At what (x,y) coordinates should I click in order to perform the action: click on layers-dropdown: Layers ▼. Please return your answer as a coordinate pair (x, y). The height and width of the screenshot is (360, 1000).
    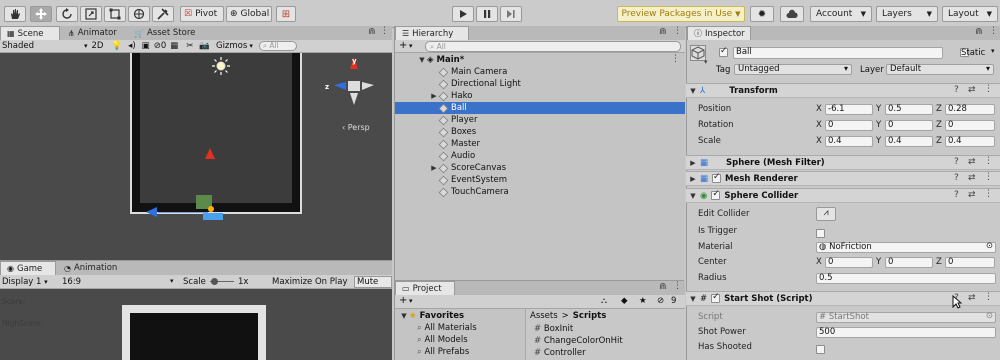
    Looking at the image, I should click on (907, 14).